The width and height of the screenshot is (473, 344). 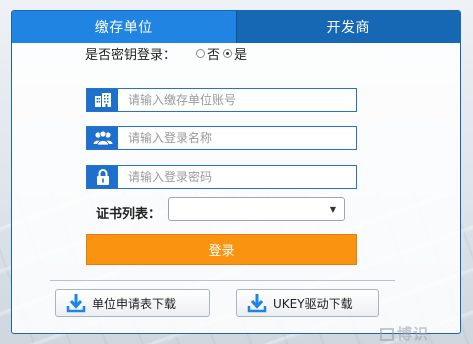 I want to click on cert-list-label: 证书列表：, so click(x=129, y=214).